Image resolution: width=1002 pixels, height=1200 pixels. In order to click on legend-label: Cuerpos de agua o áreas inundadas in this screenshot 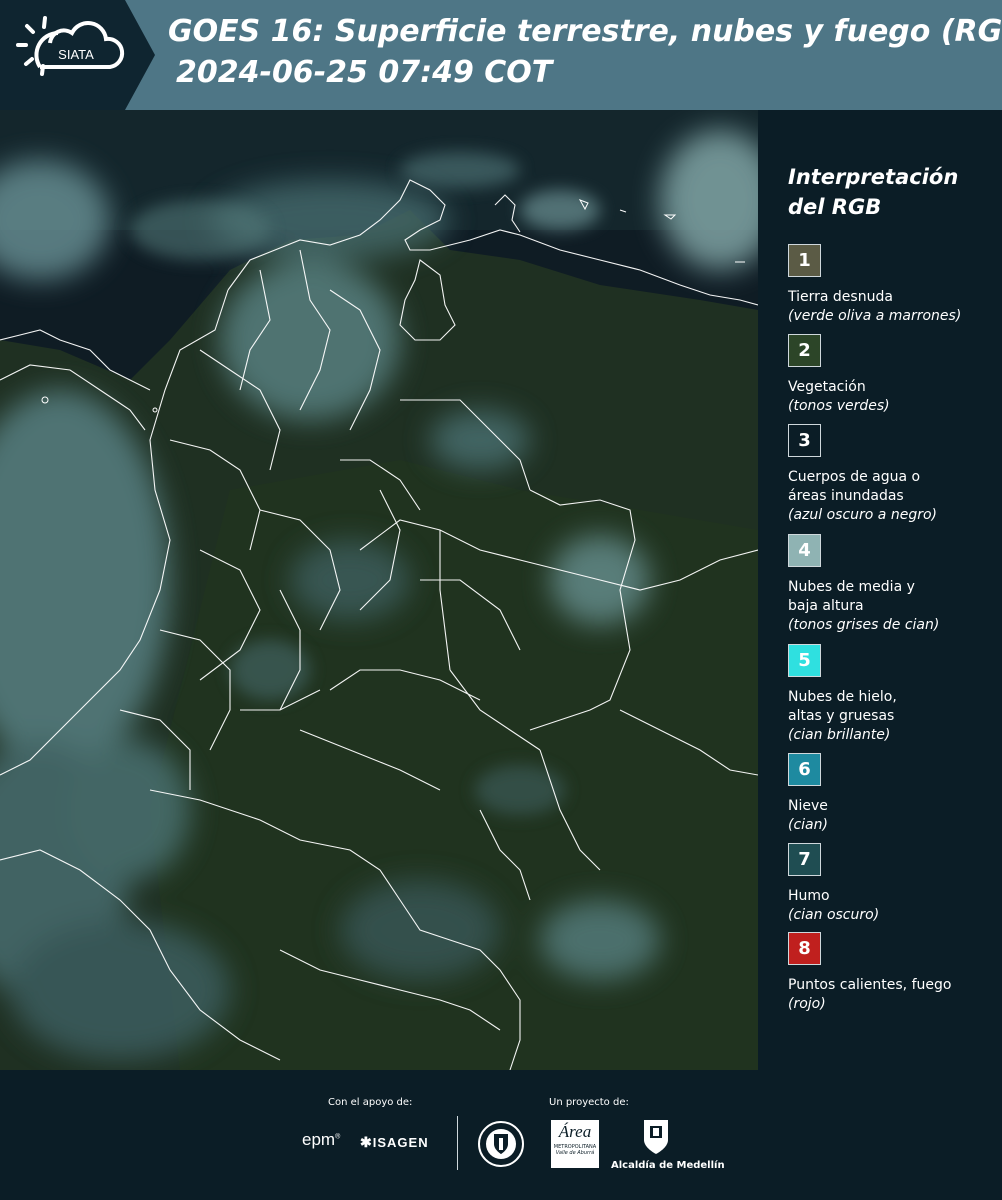, I will do `click(854, 486)`.